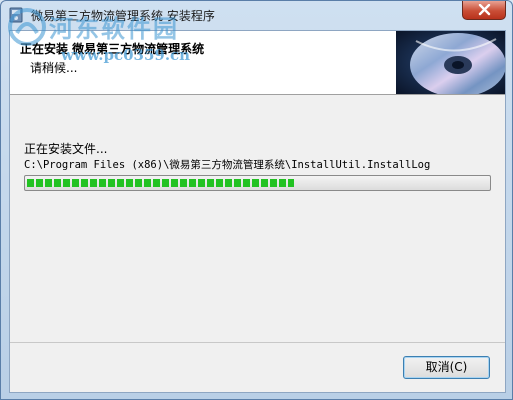 Image resolution: width=513 pixels, height=400 pixels. Describe the element at coordinates (16, 15) in the screenshot. I see `installer-app-icon` at that location.